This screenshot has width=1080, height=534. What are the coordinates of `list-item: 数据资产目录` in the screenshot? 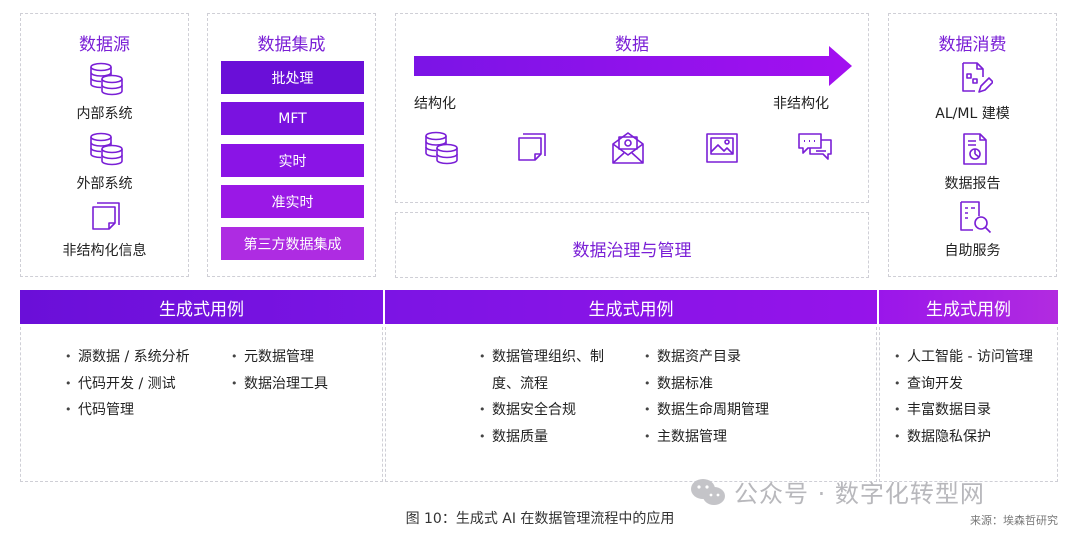 It's located at (706, 357).